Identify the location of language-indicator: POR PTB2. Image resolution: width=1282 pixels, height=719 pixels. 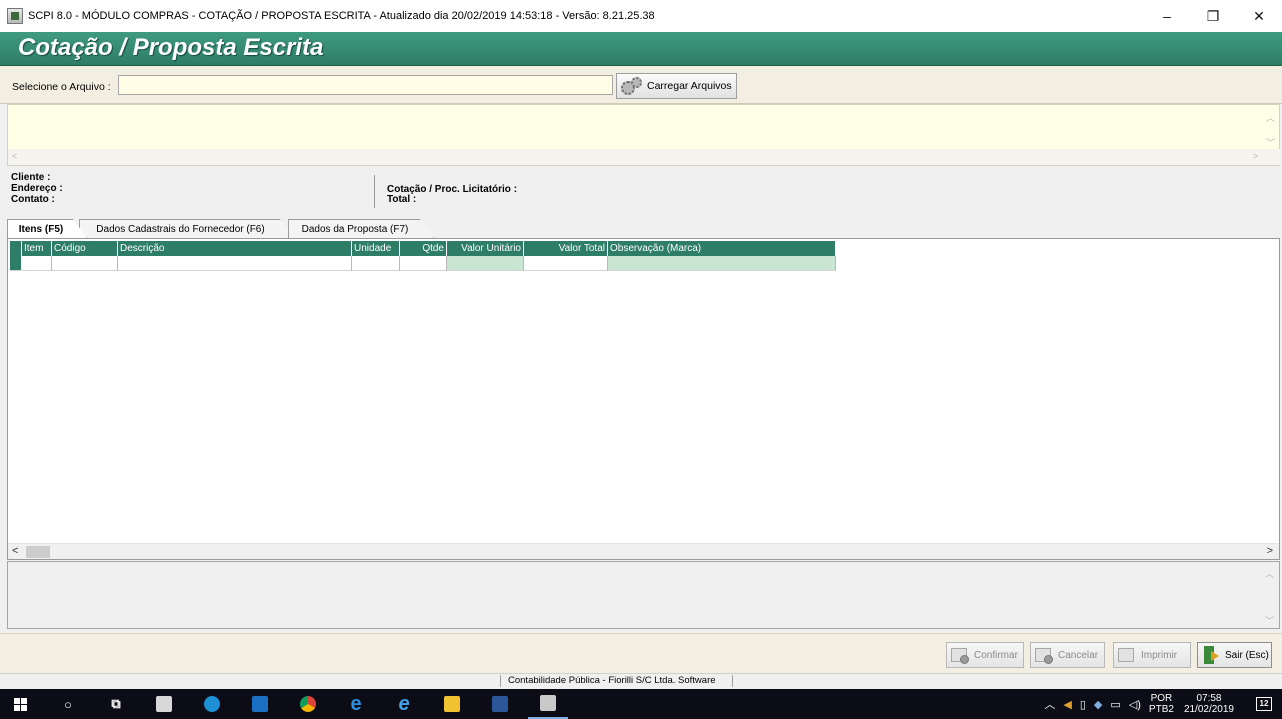
(1161, 704).